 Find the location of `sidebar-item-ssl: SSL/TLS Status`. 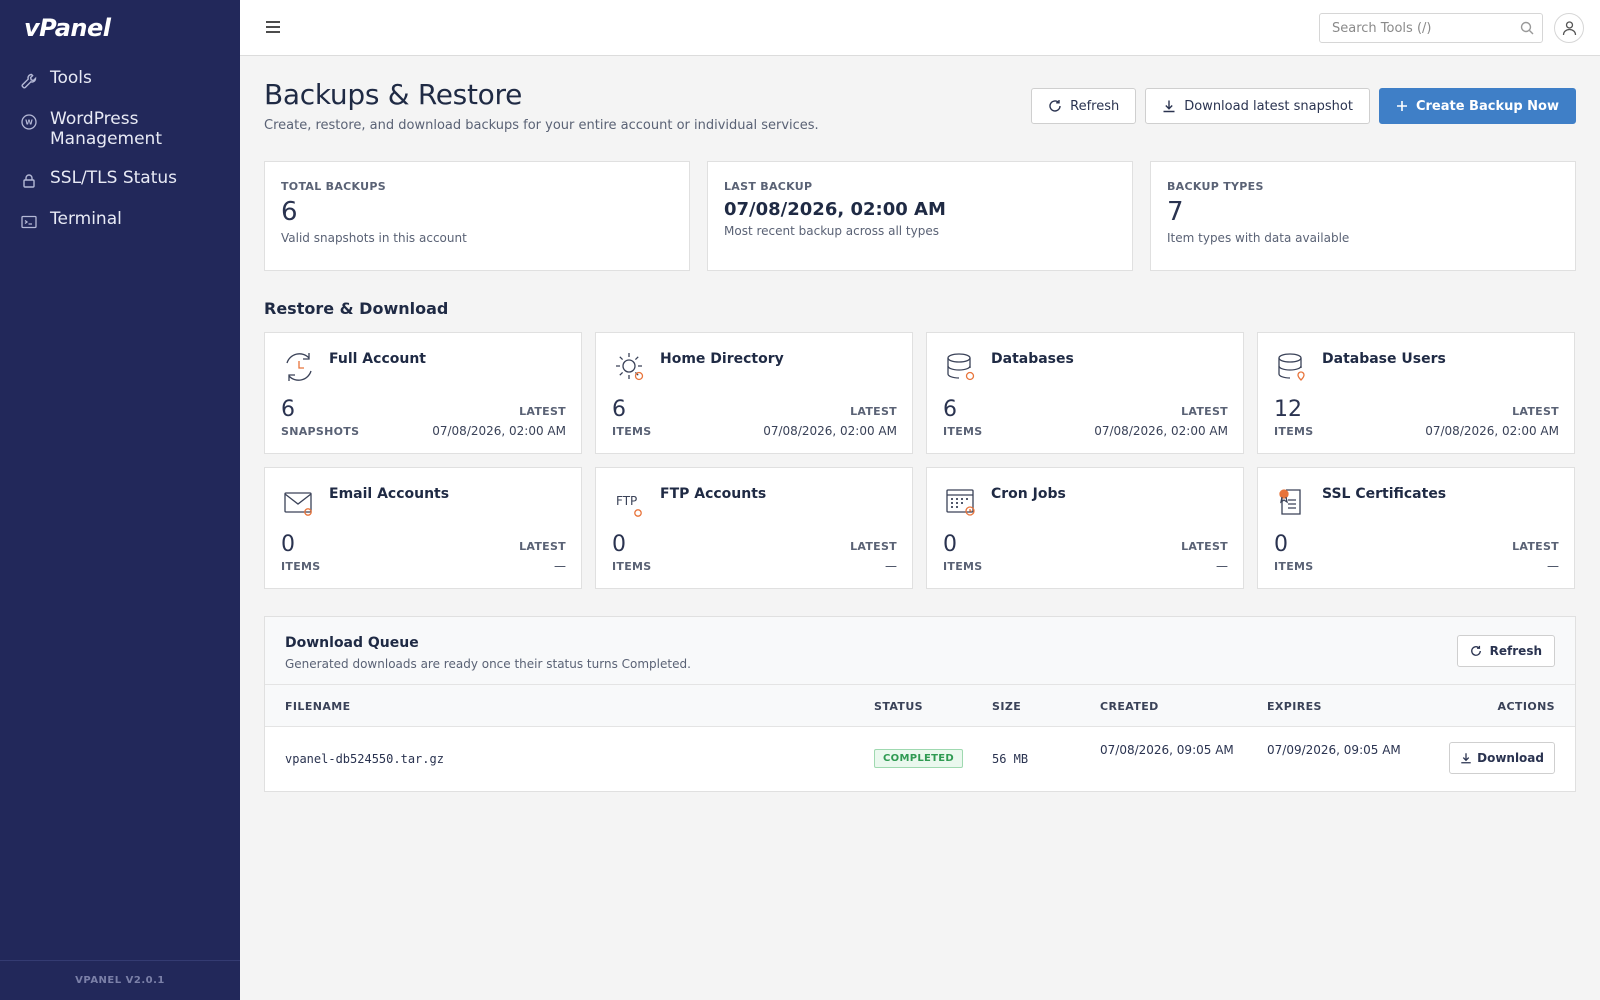

sidebar-item-ssl: SSL/TLS Status is located at coordinates (120, 179).